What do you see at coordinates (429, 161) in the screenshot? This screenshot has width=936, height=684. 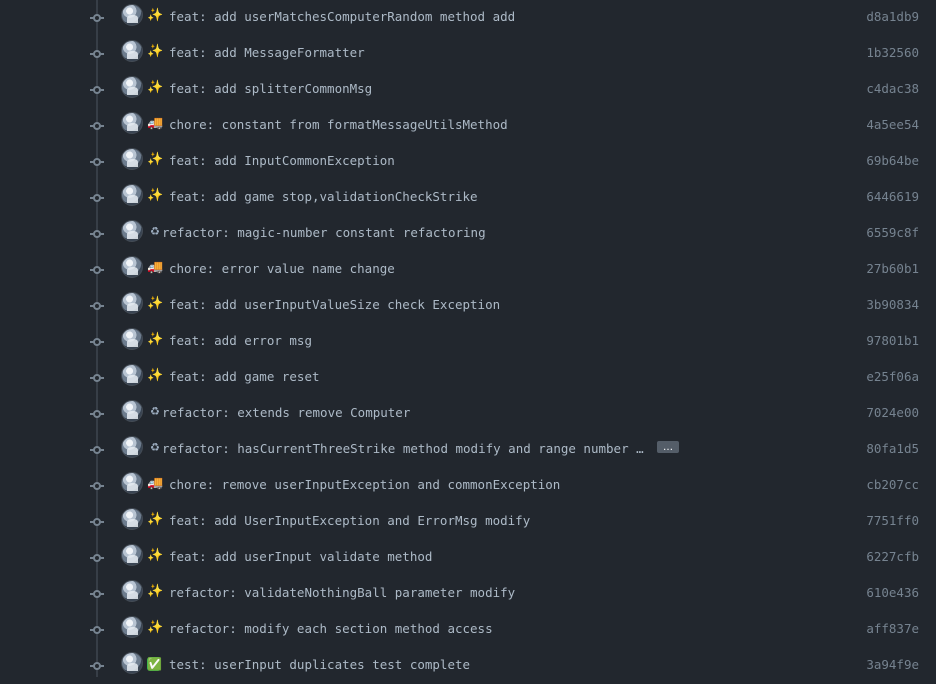 I see `commit-message-link: feat: add InputCommonException` at bounding box center [429, 161].